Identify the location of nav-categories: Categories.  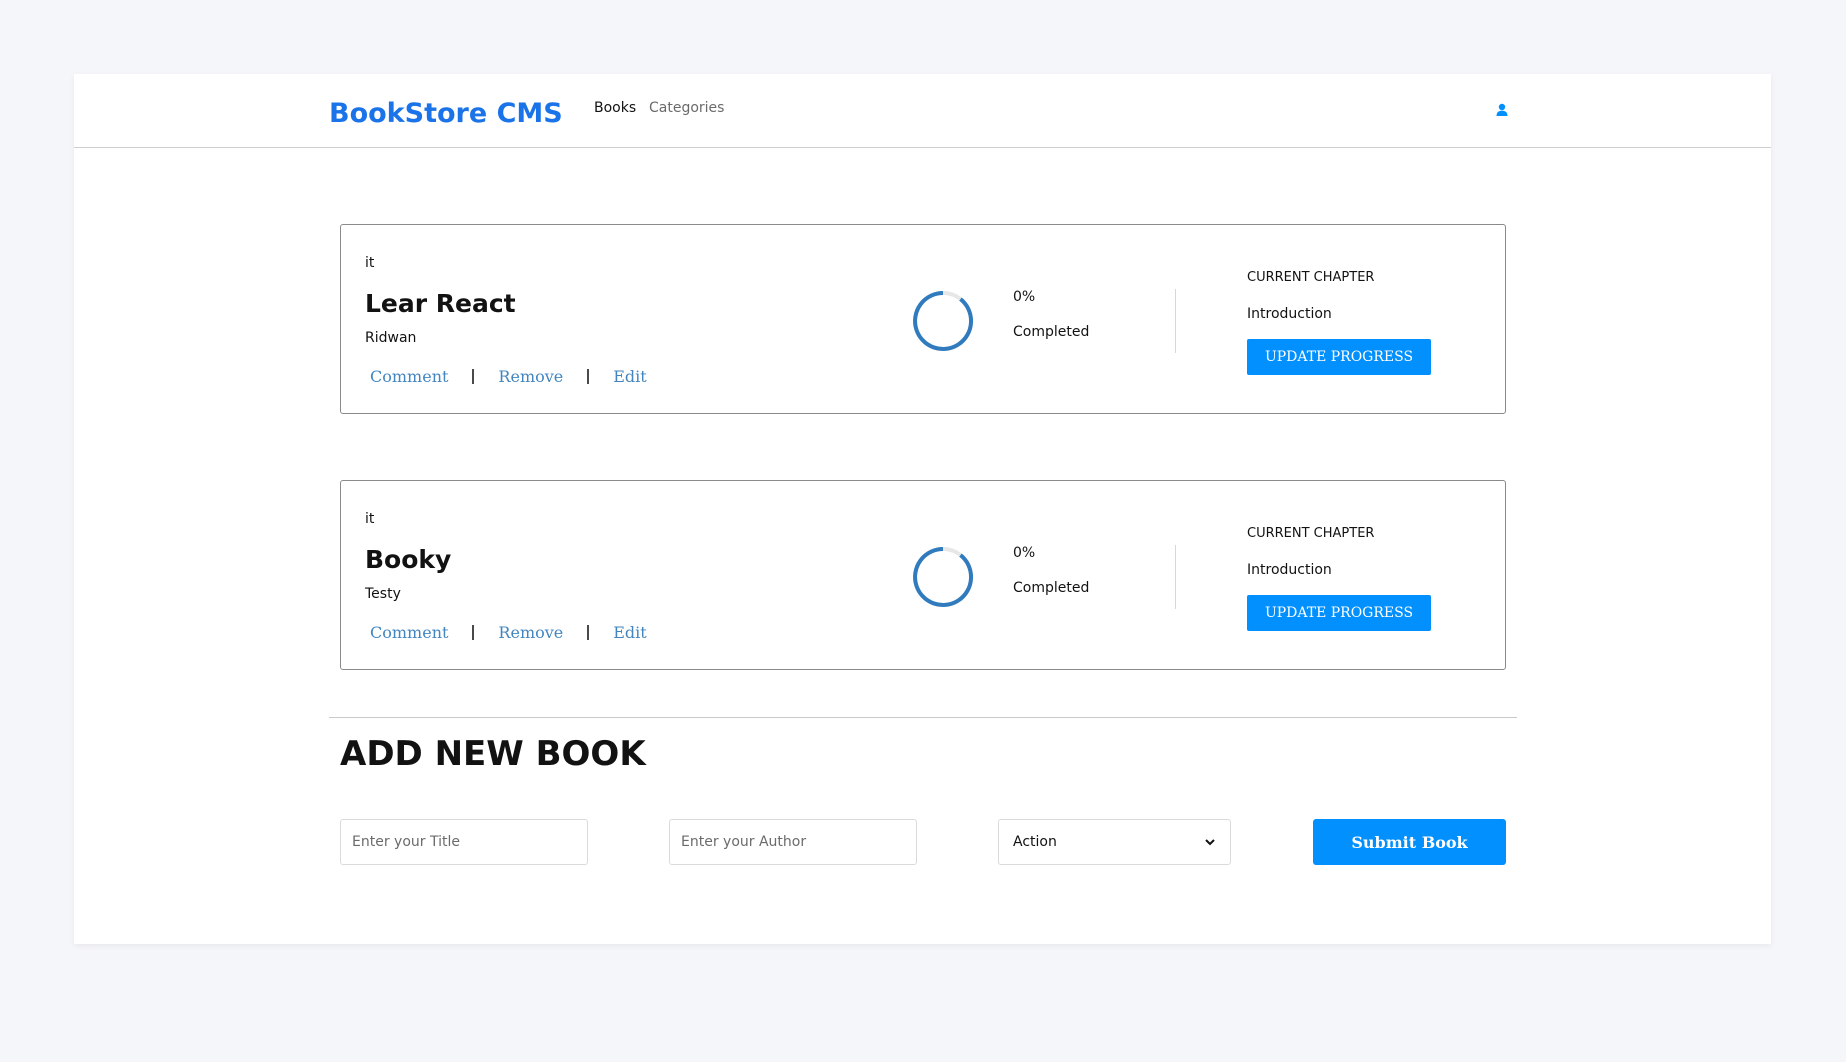
(686, 108).